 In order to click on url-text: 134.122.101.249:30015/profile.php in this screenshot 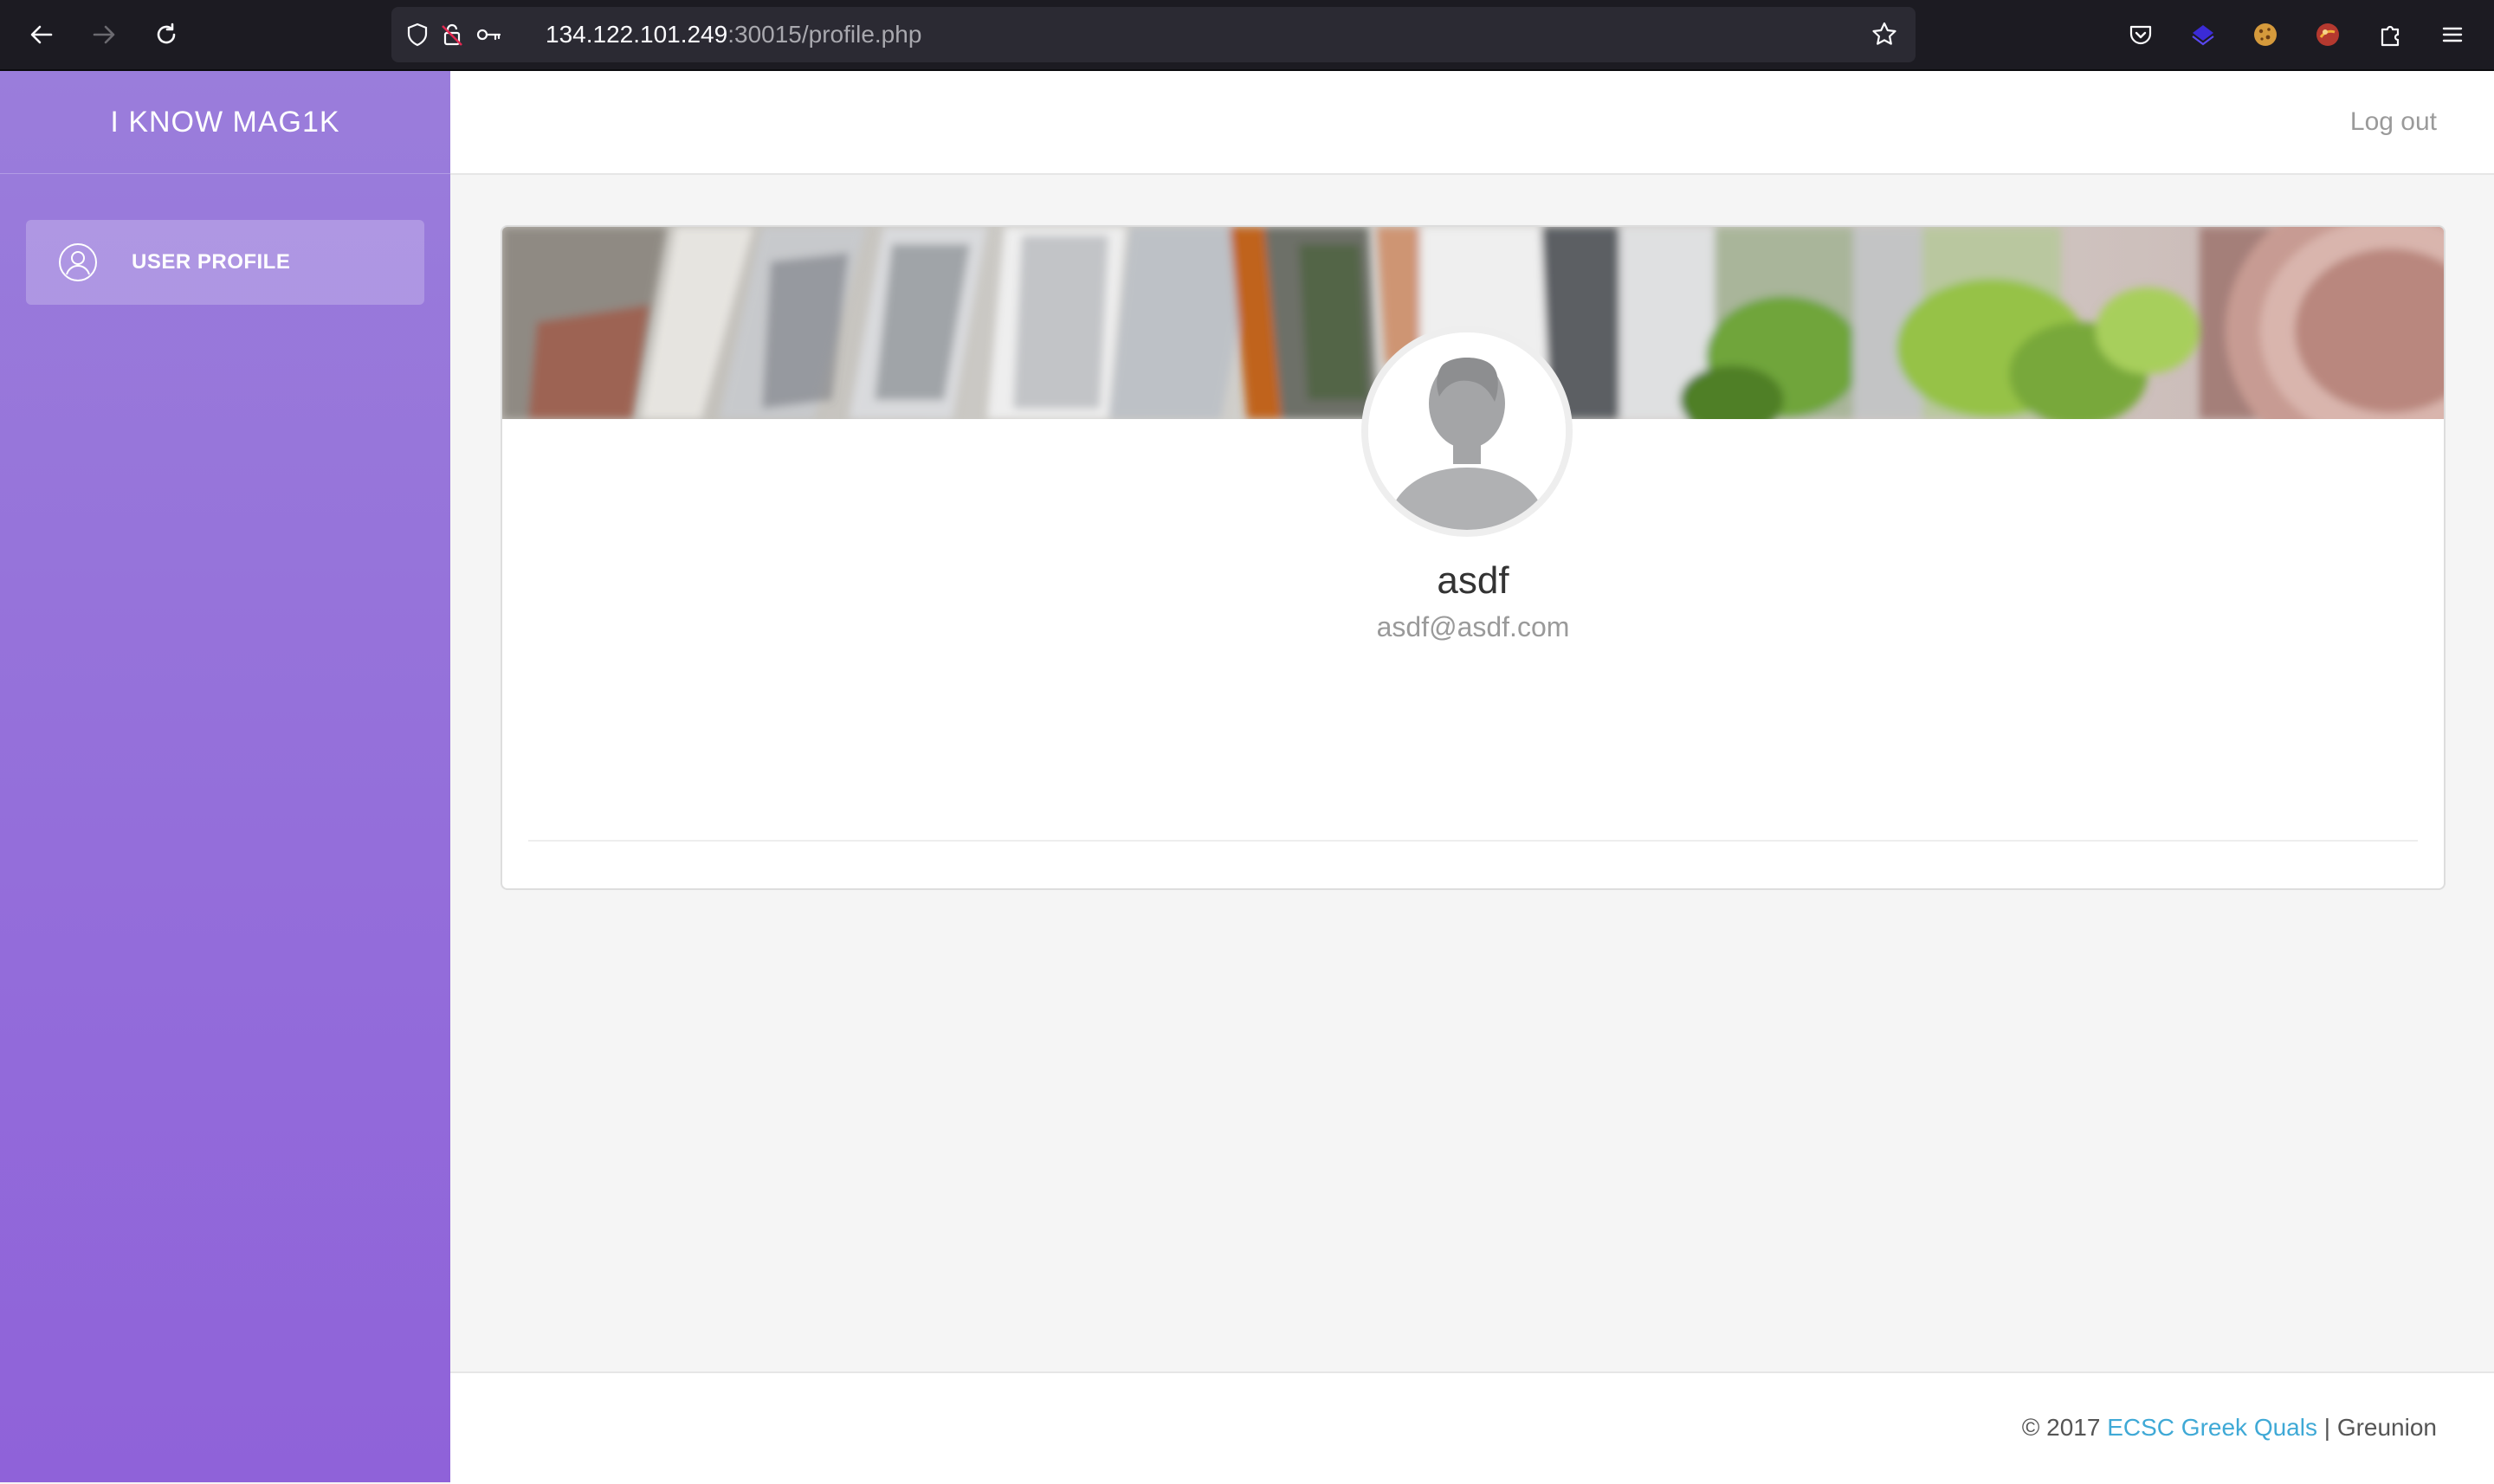, I will do `click(733, 34)`.